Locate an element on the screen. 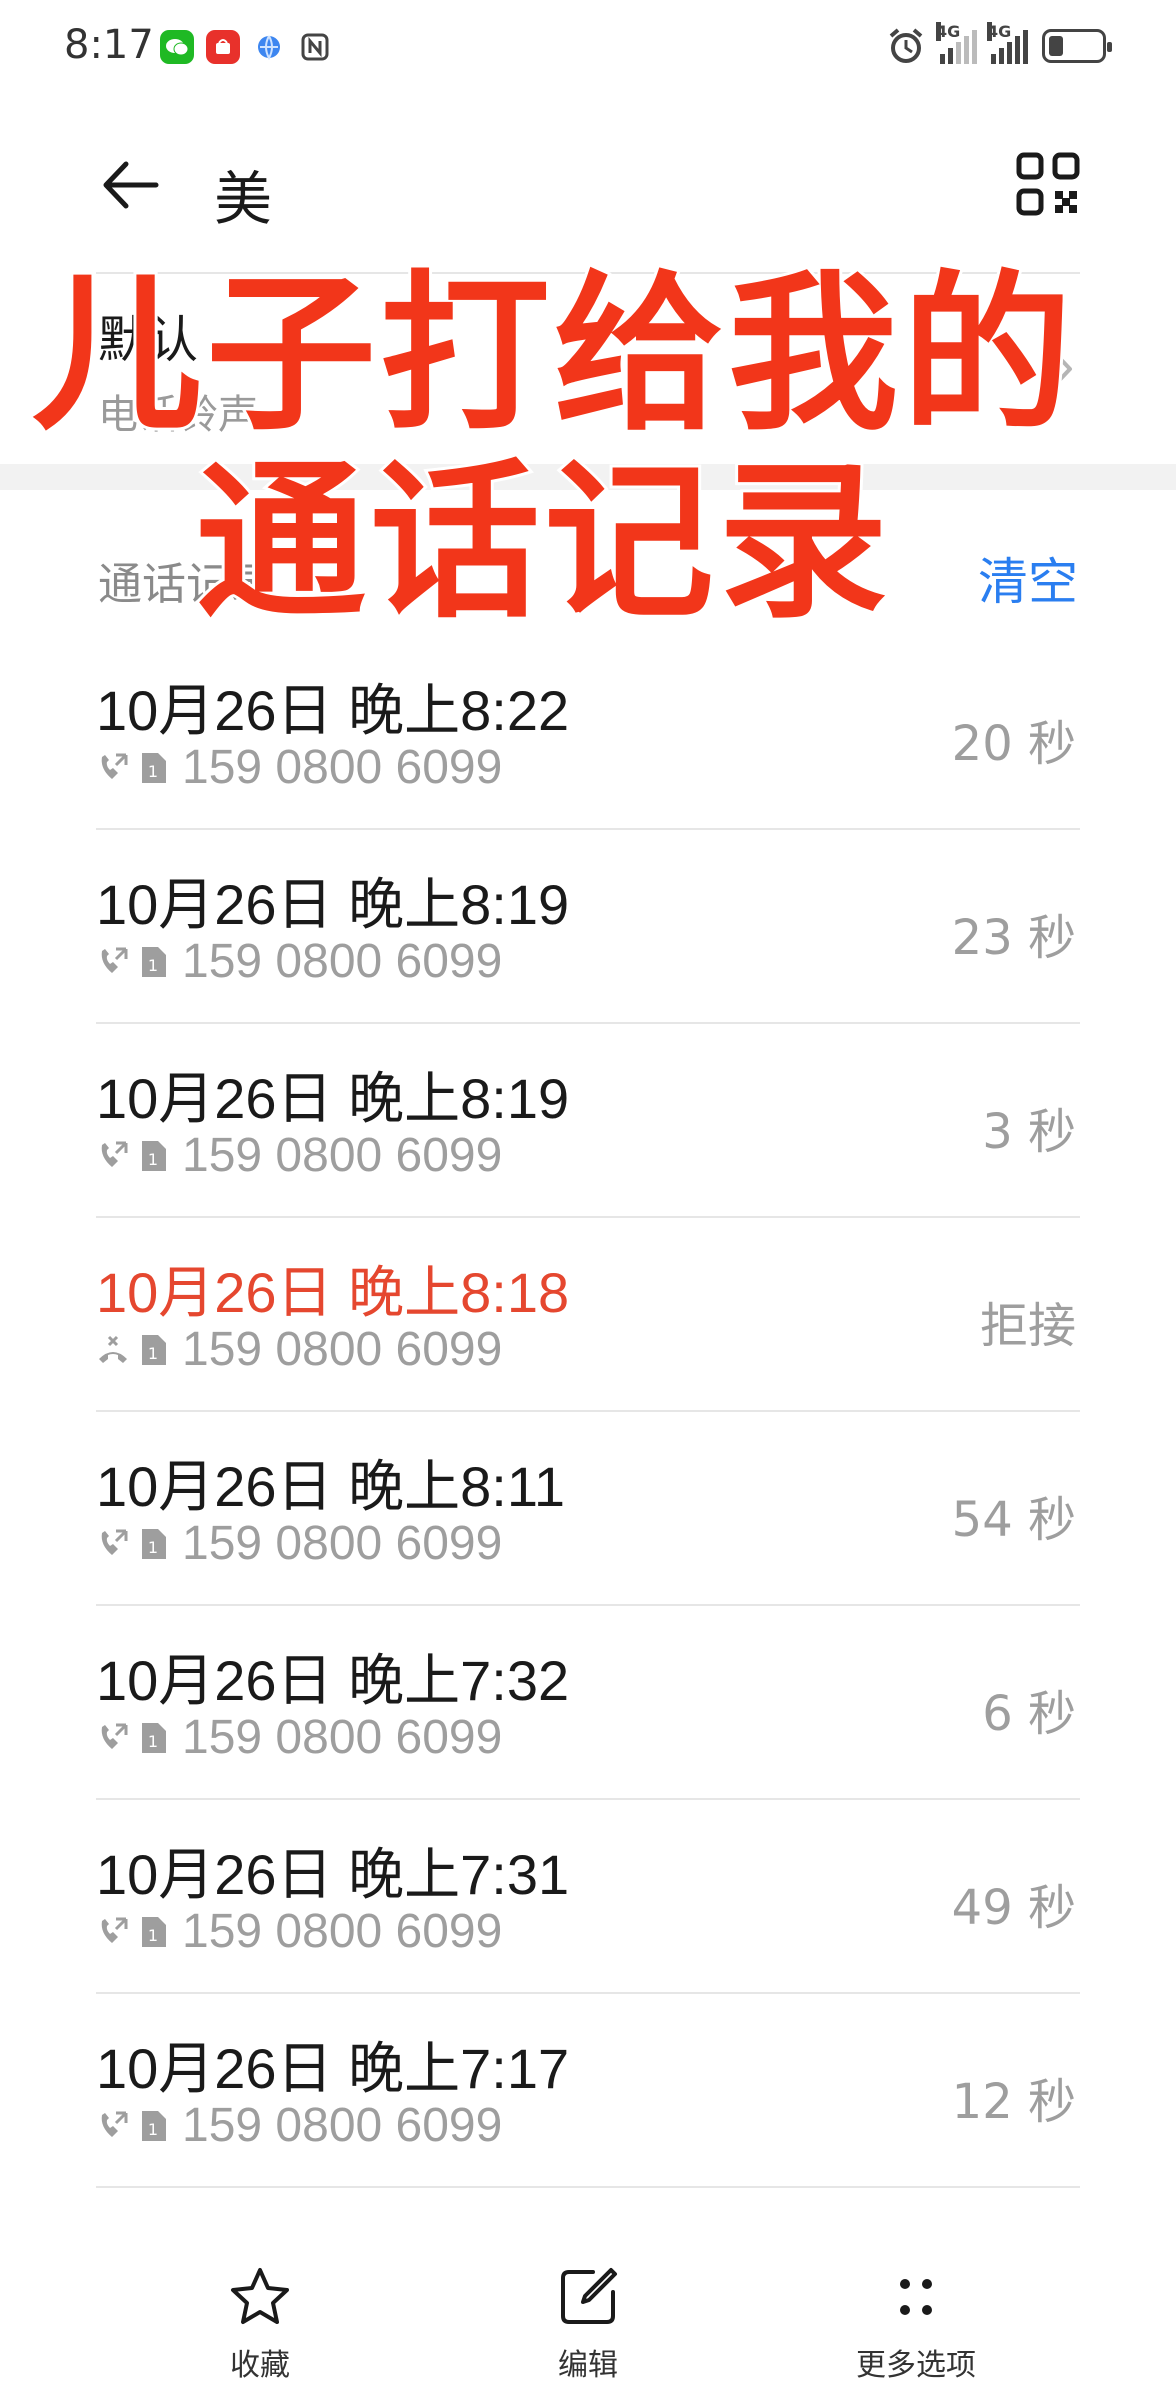 This screenshot has height=2400, width=1176. signal-2-icon: 4G is located at coordinates (1007, 43).